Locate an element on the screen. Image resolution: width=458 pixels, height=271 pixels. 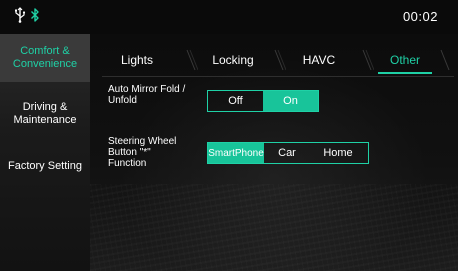
usb-icon is located at coordinates (20, 17).